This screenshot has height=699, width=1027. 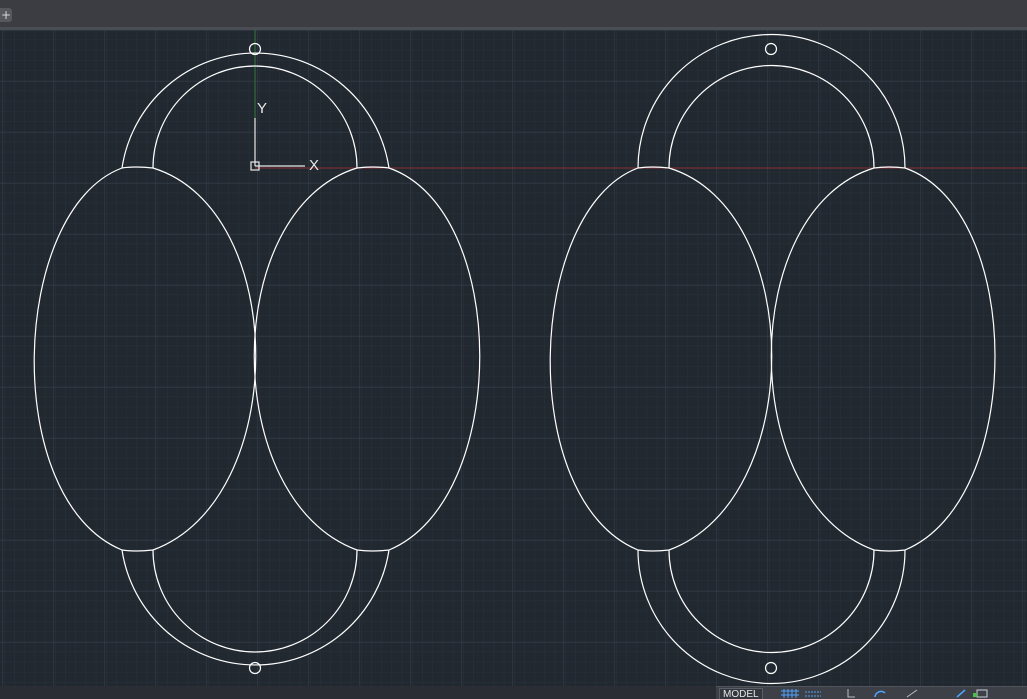 I want to click on status-bar: MODEL, so click(x=513, y=692).